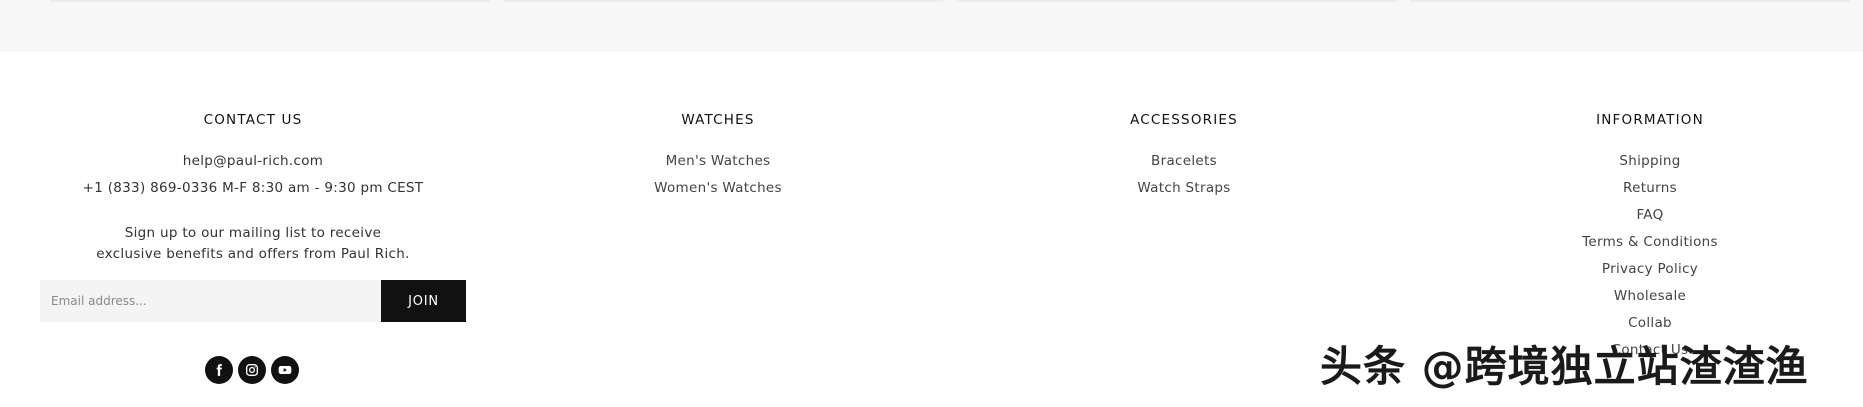 This screenshot has width=1863, height=407. What do you see at coordinates (931, 26) in the screenshot?
I see `top-band` at bounding box center [931, 26].